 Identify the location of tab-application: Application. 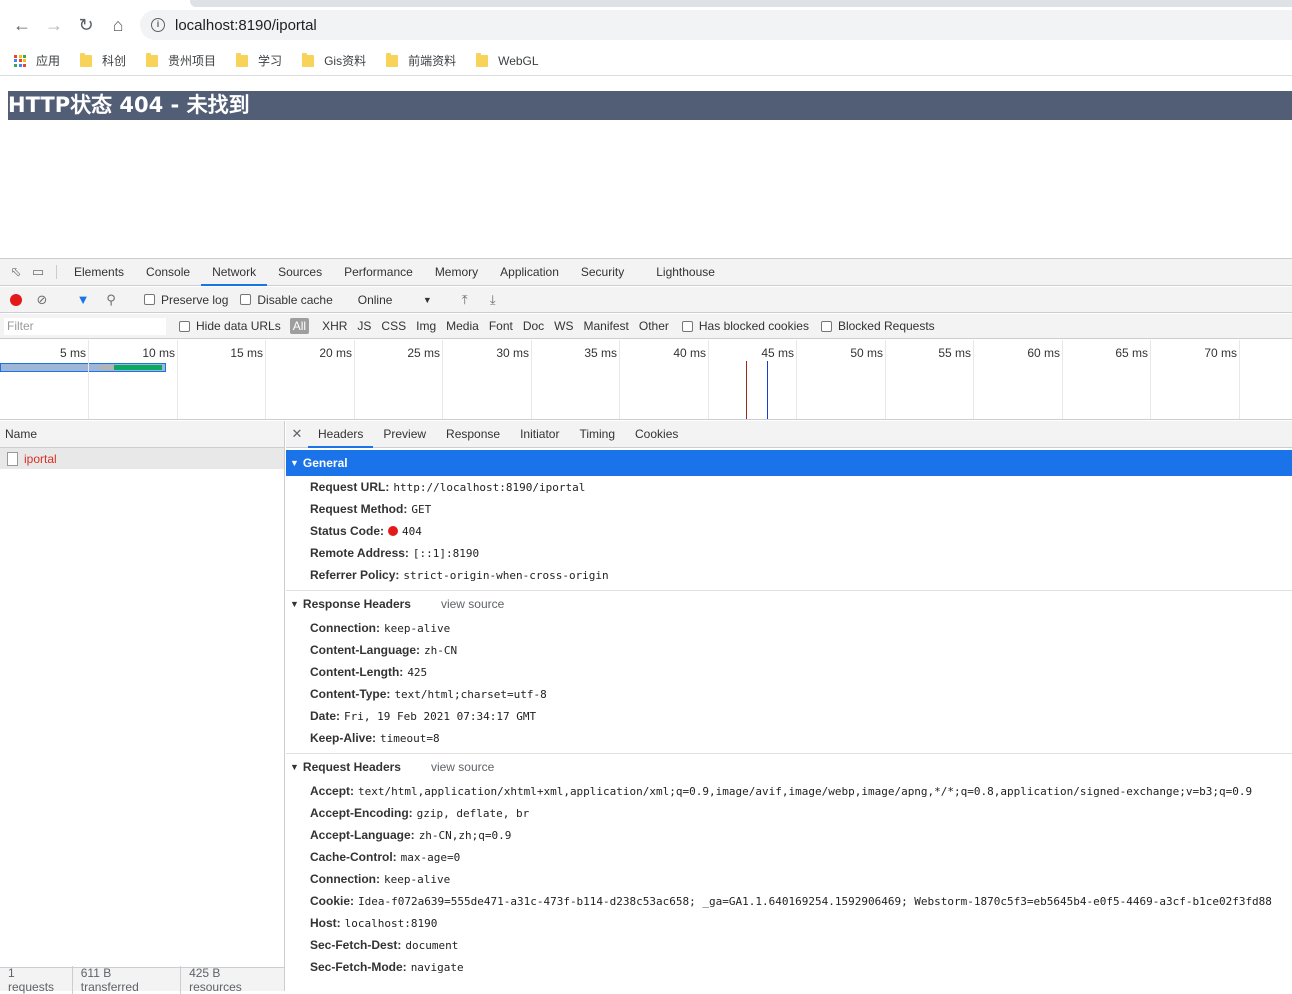
(529, 272).